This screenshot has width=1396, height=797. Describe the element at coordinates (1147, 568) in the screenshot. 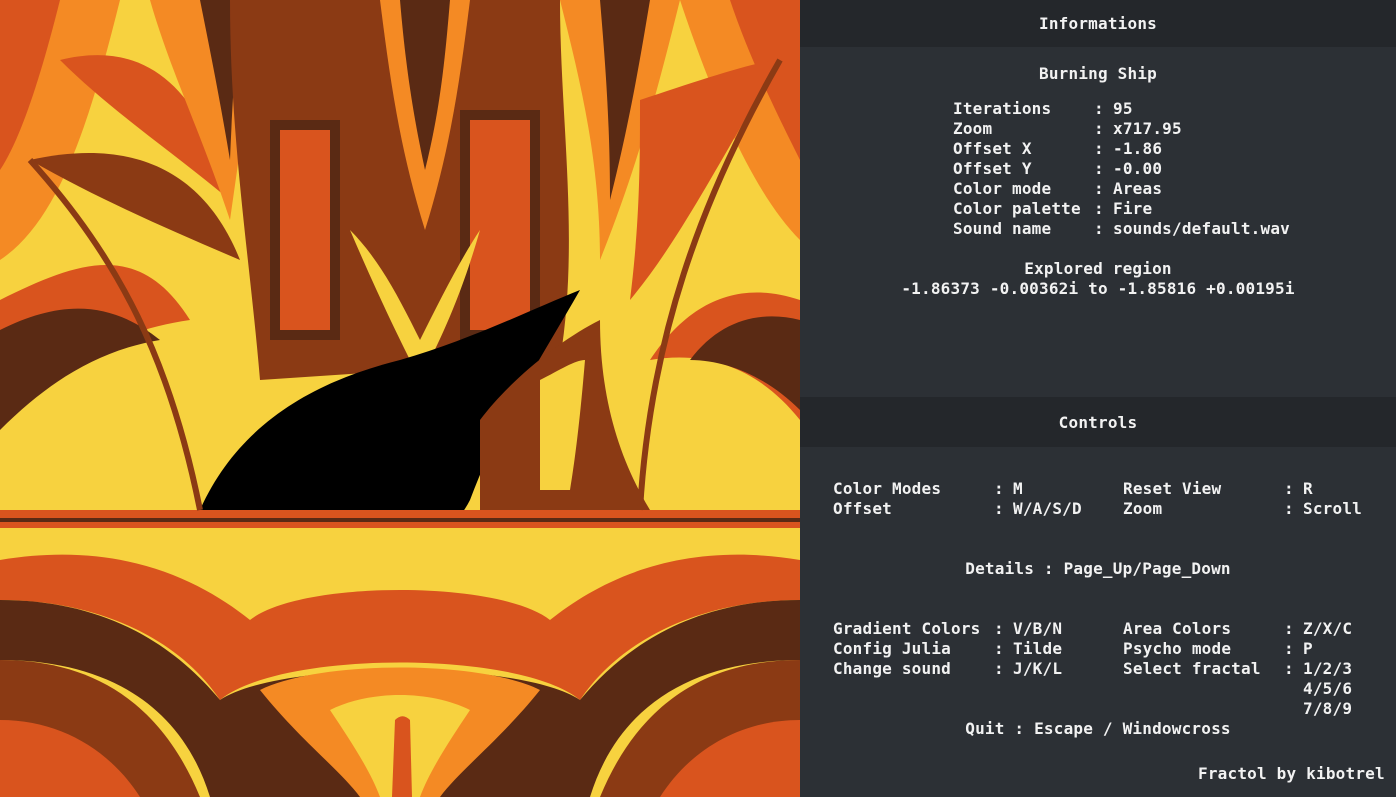

I see `details-key: Page_Up/Page_Down` at that location.